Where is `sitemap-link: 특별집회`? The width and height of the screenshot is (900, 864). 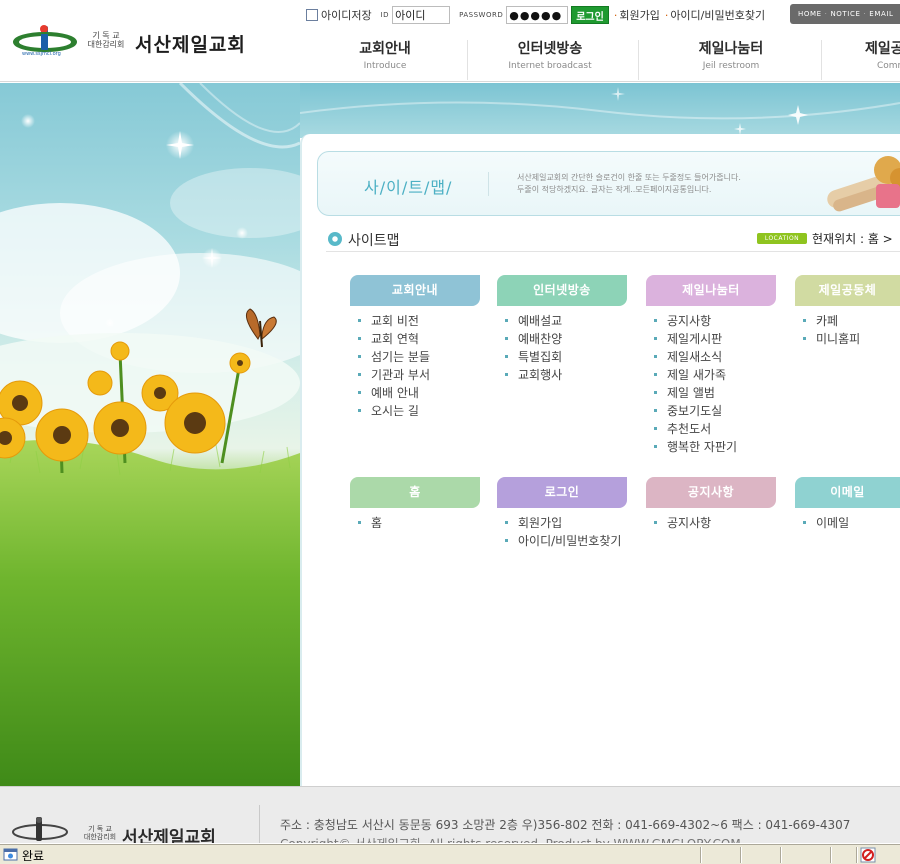
sitemap-link: 특별집회 is located at coordinates (566, 357).